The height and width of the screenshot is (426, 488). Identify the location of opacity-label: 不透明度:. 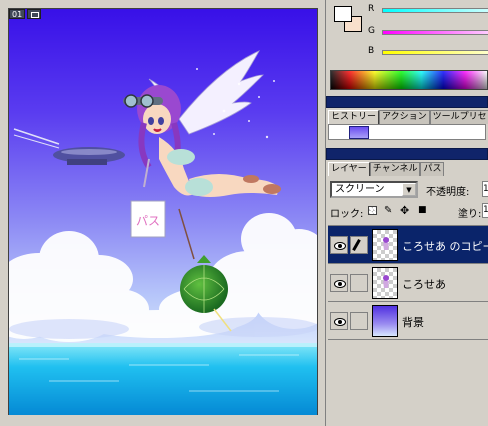
(448, 192).